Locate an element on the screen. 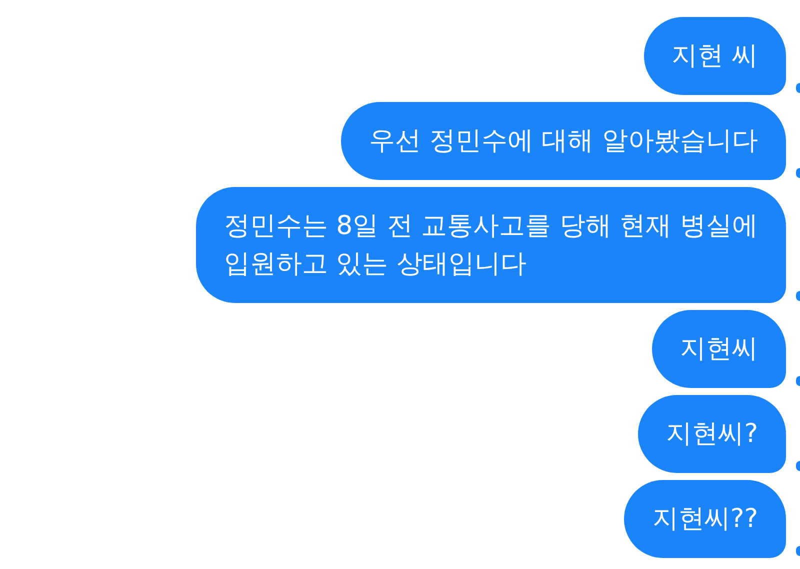  message-bubble: 우선 정민수에 대해 알아봤습니다 is located at coordinates (563, 141).